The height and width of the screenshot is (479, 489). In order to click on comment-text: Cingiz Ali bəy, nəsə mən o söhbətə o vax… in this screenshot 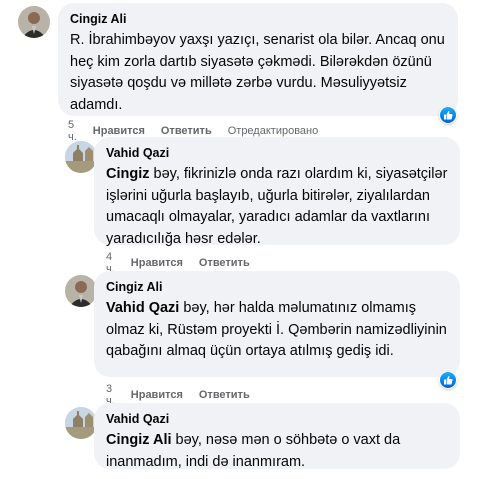, I will do `click(253, 451)`.